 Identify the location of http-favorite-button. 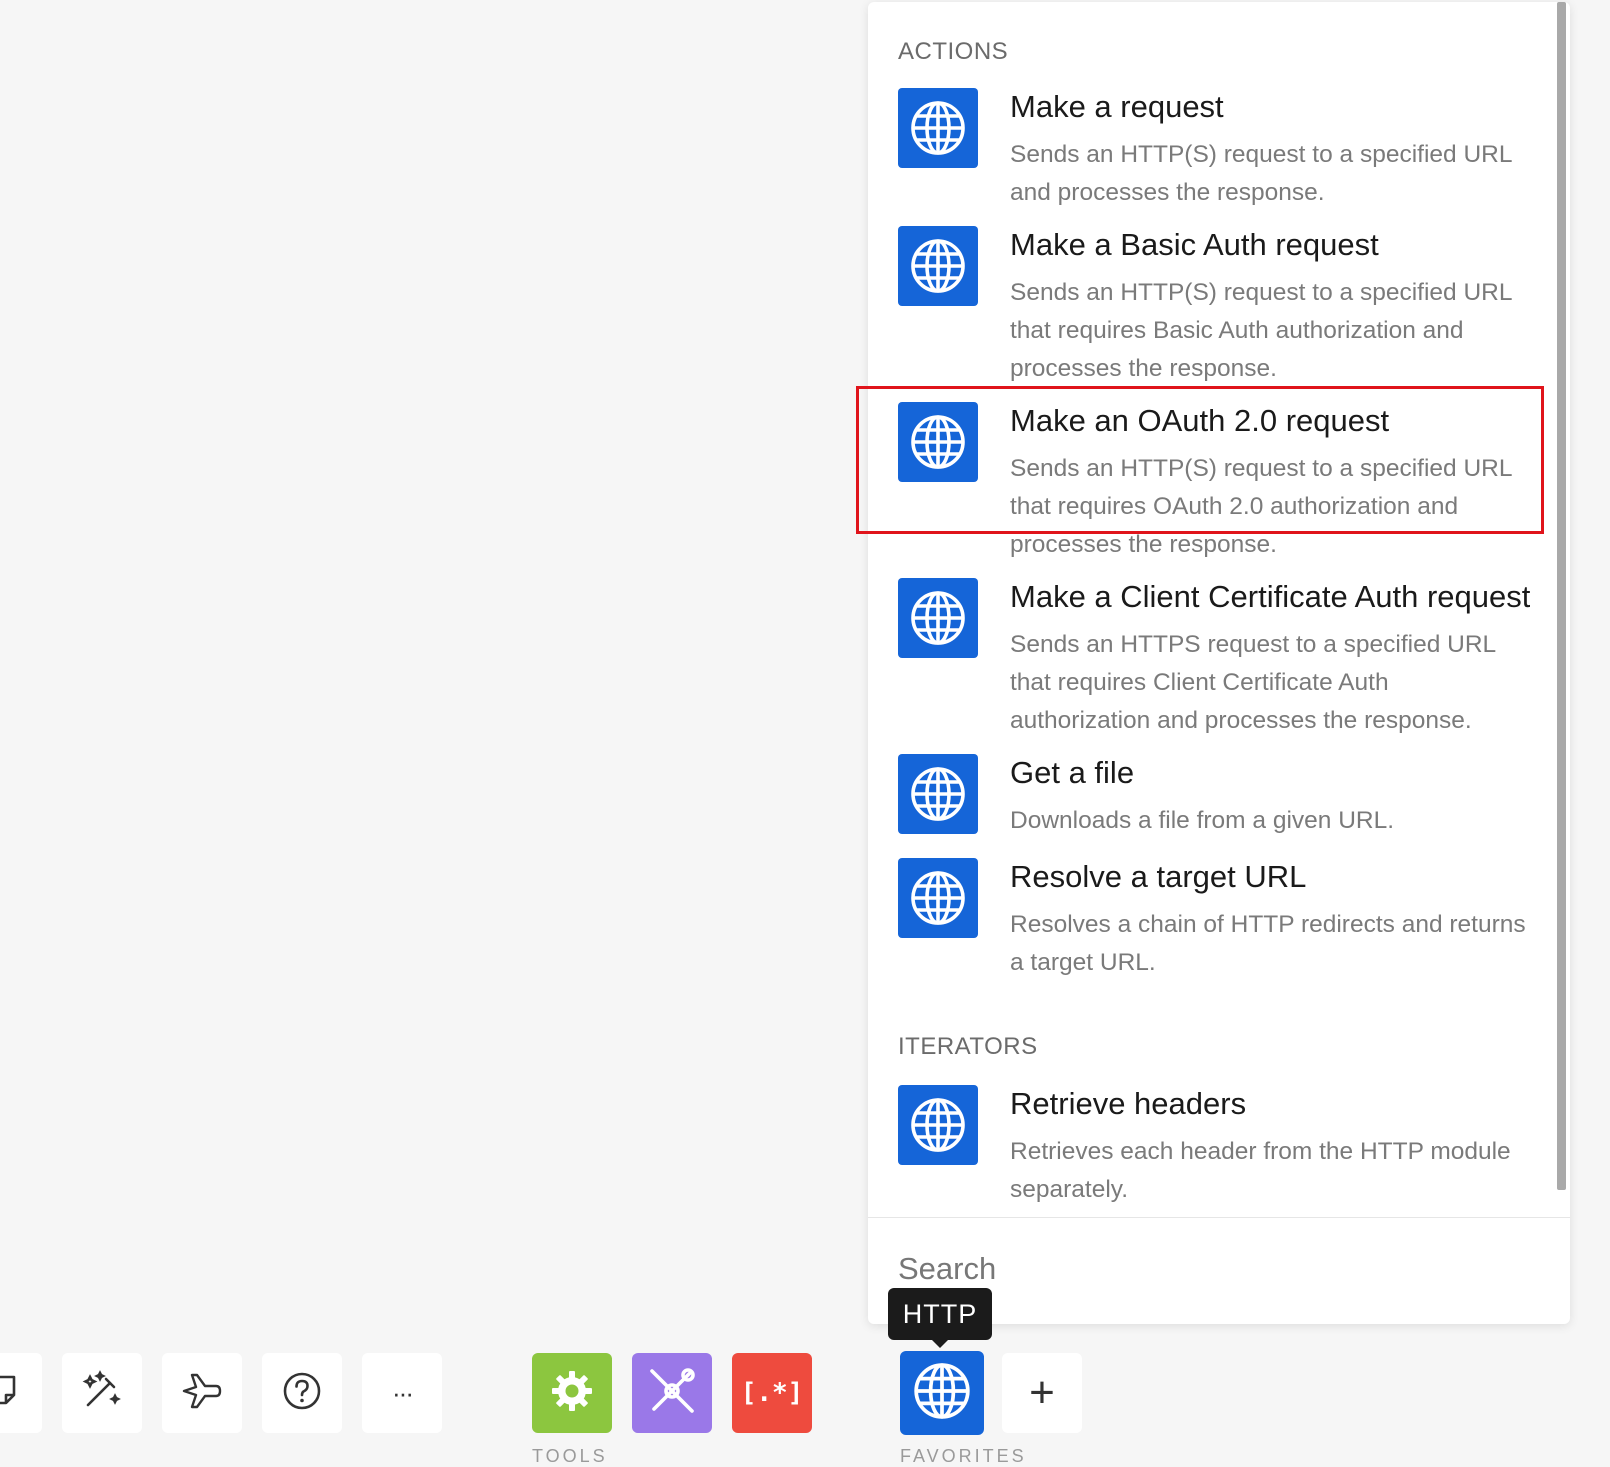
(942, 1393).